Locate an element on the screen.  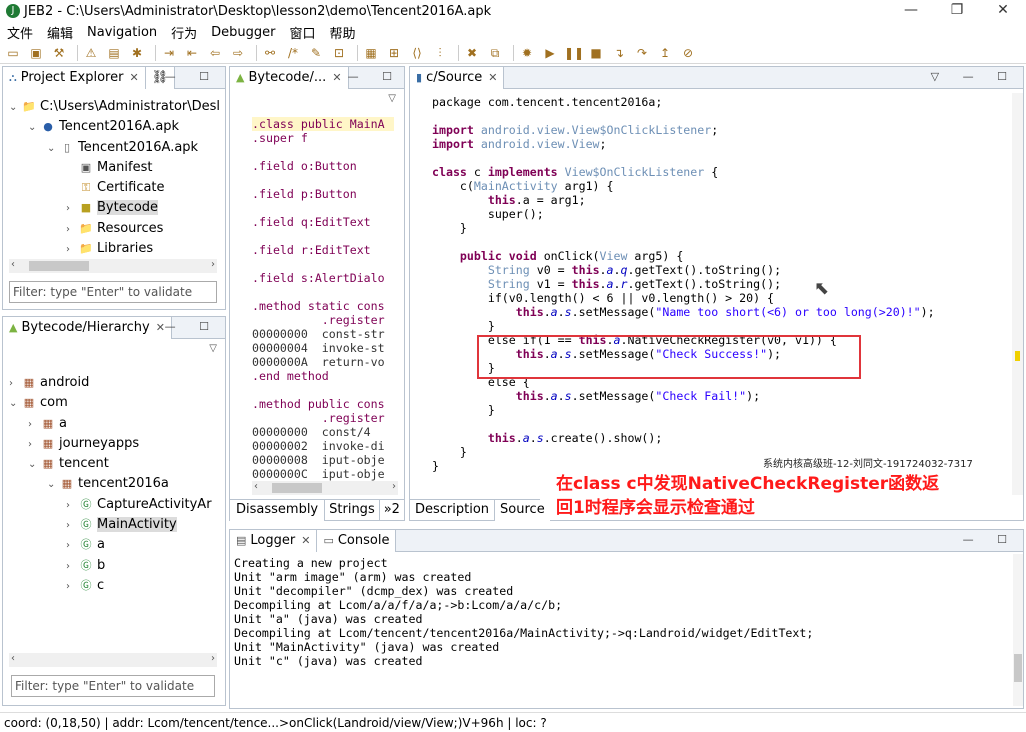
tree-item: › ▦ android is located at coordinates (110, 383).